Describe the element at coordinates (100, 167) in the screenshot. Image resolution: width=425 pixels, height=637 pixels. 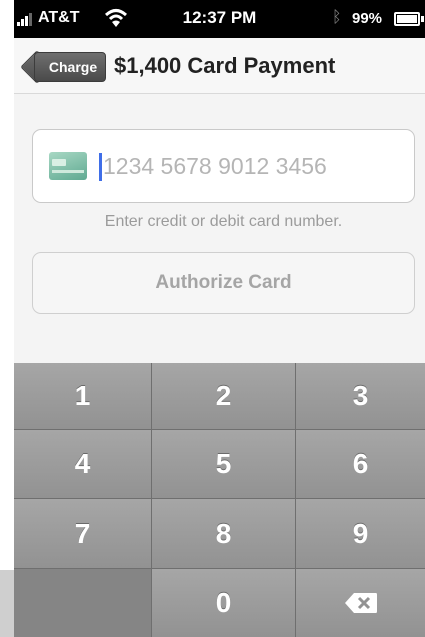
I see `text-caret` at that location.